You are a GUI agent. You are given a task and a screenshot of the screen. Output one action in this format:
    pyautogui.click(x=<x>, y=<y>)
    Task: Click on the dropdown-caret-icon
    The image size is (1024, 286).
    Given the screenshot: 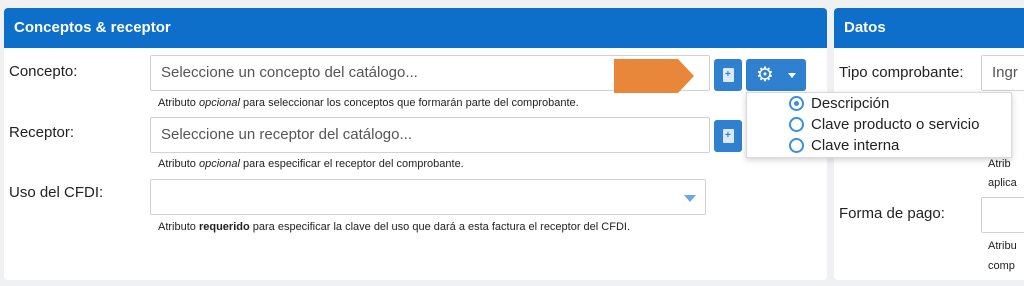 What is the action you would take?
    pyautogui.click(x=690, y=198)
    